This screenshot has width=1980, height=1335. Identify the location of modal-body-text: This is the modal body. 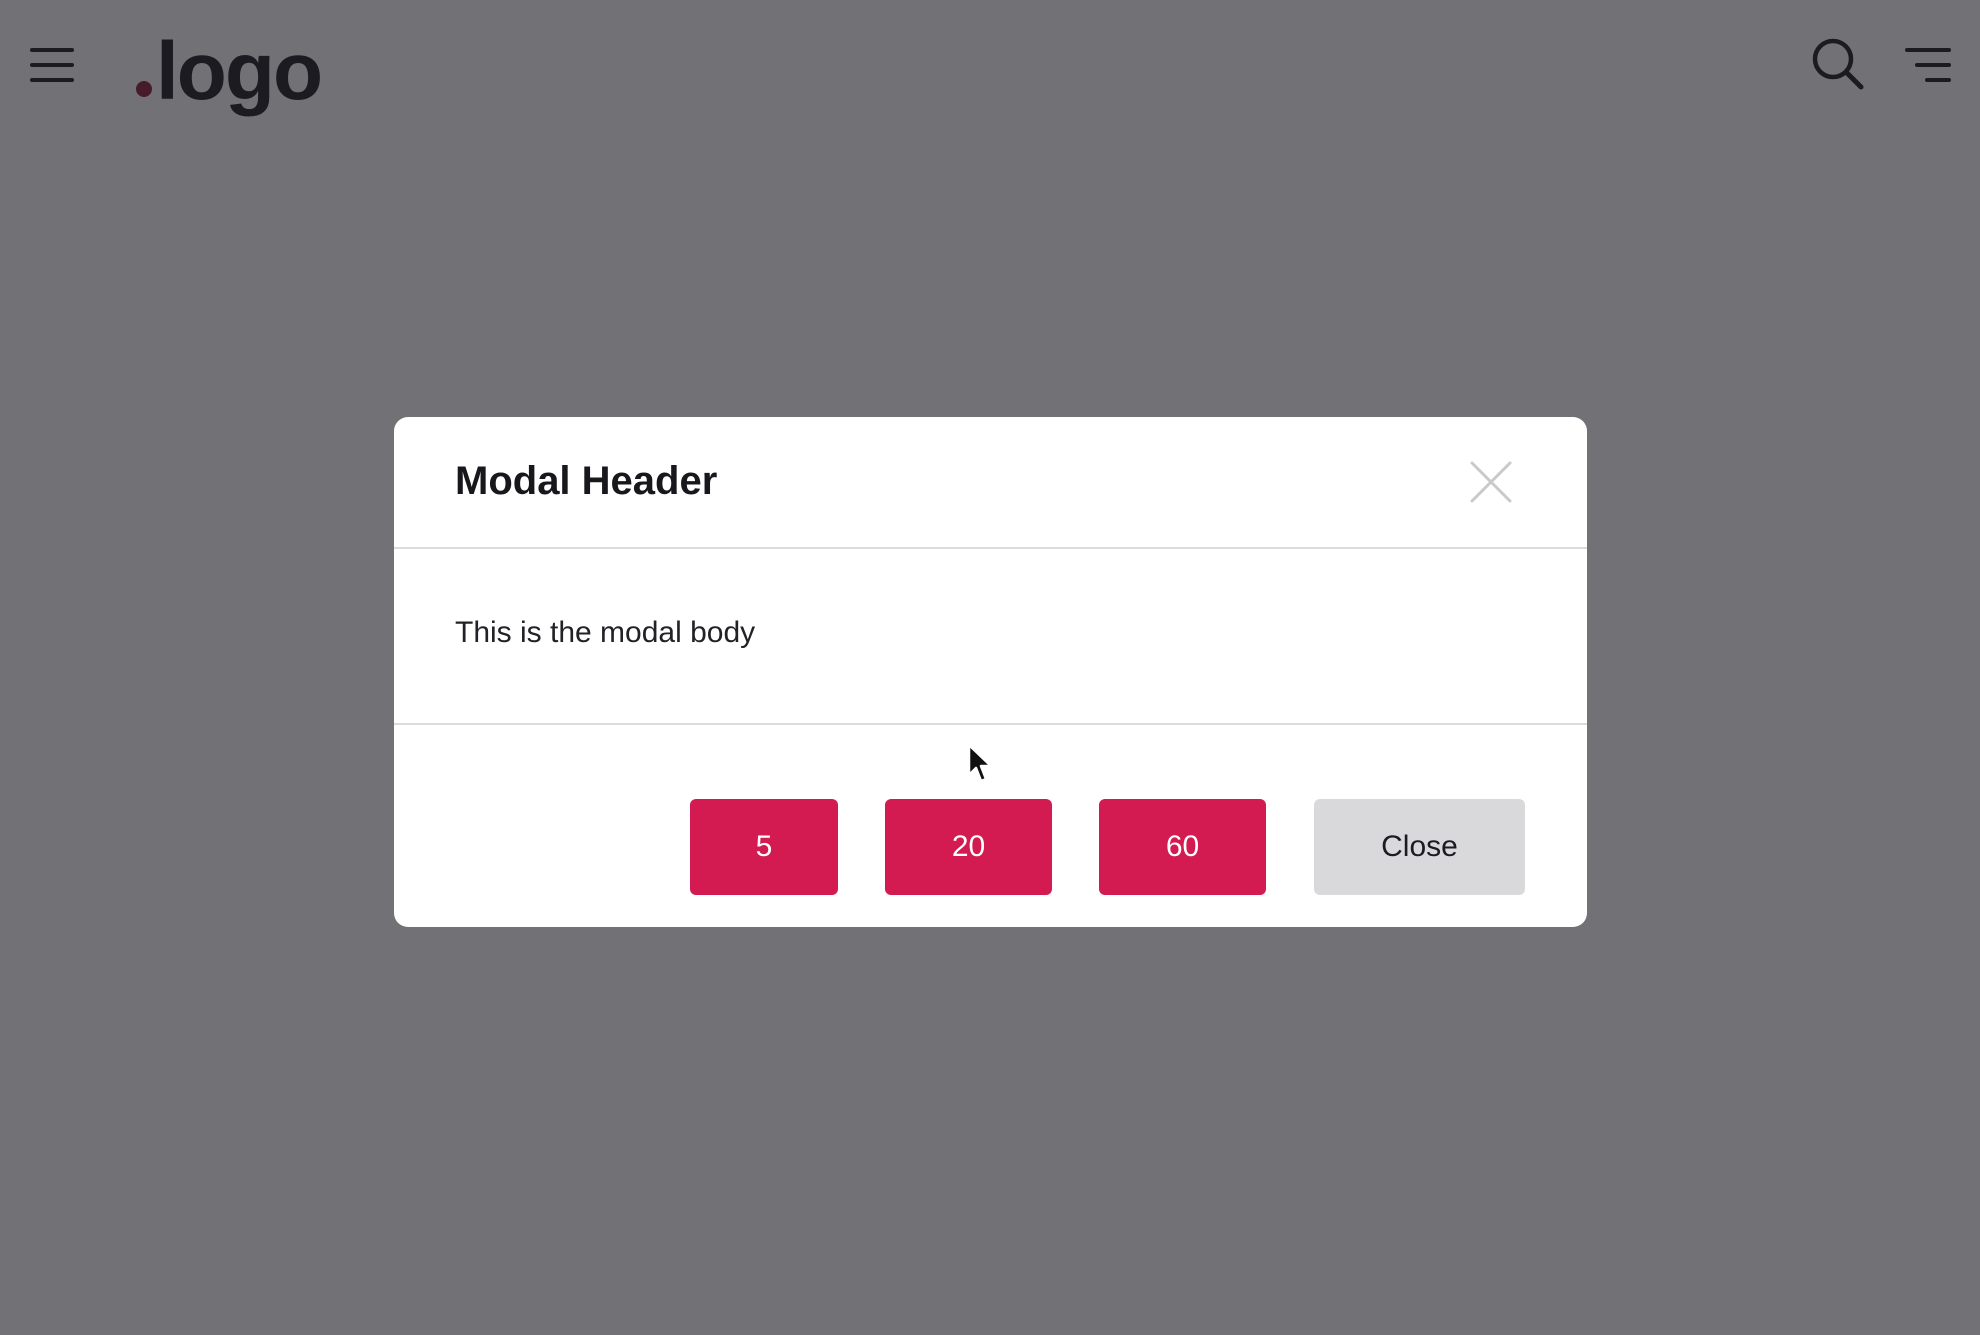
(605, 632).